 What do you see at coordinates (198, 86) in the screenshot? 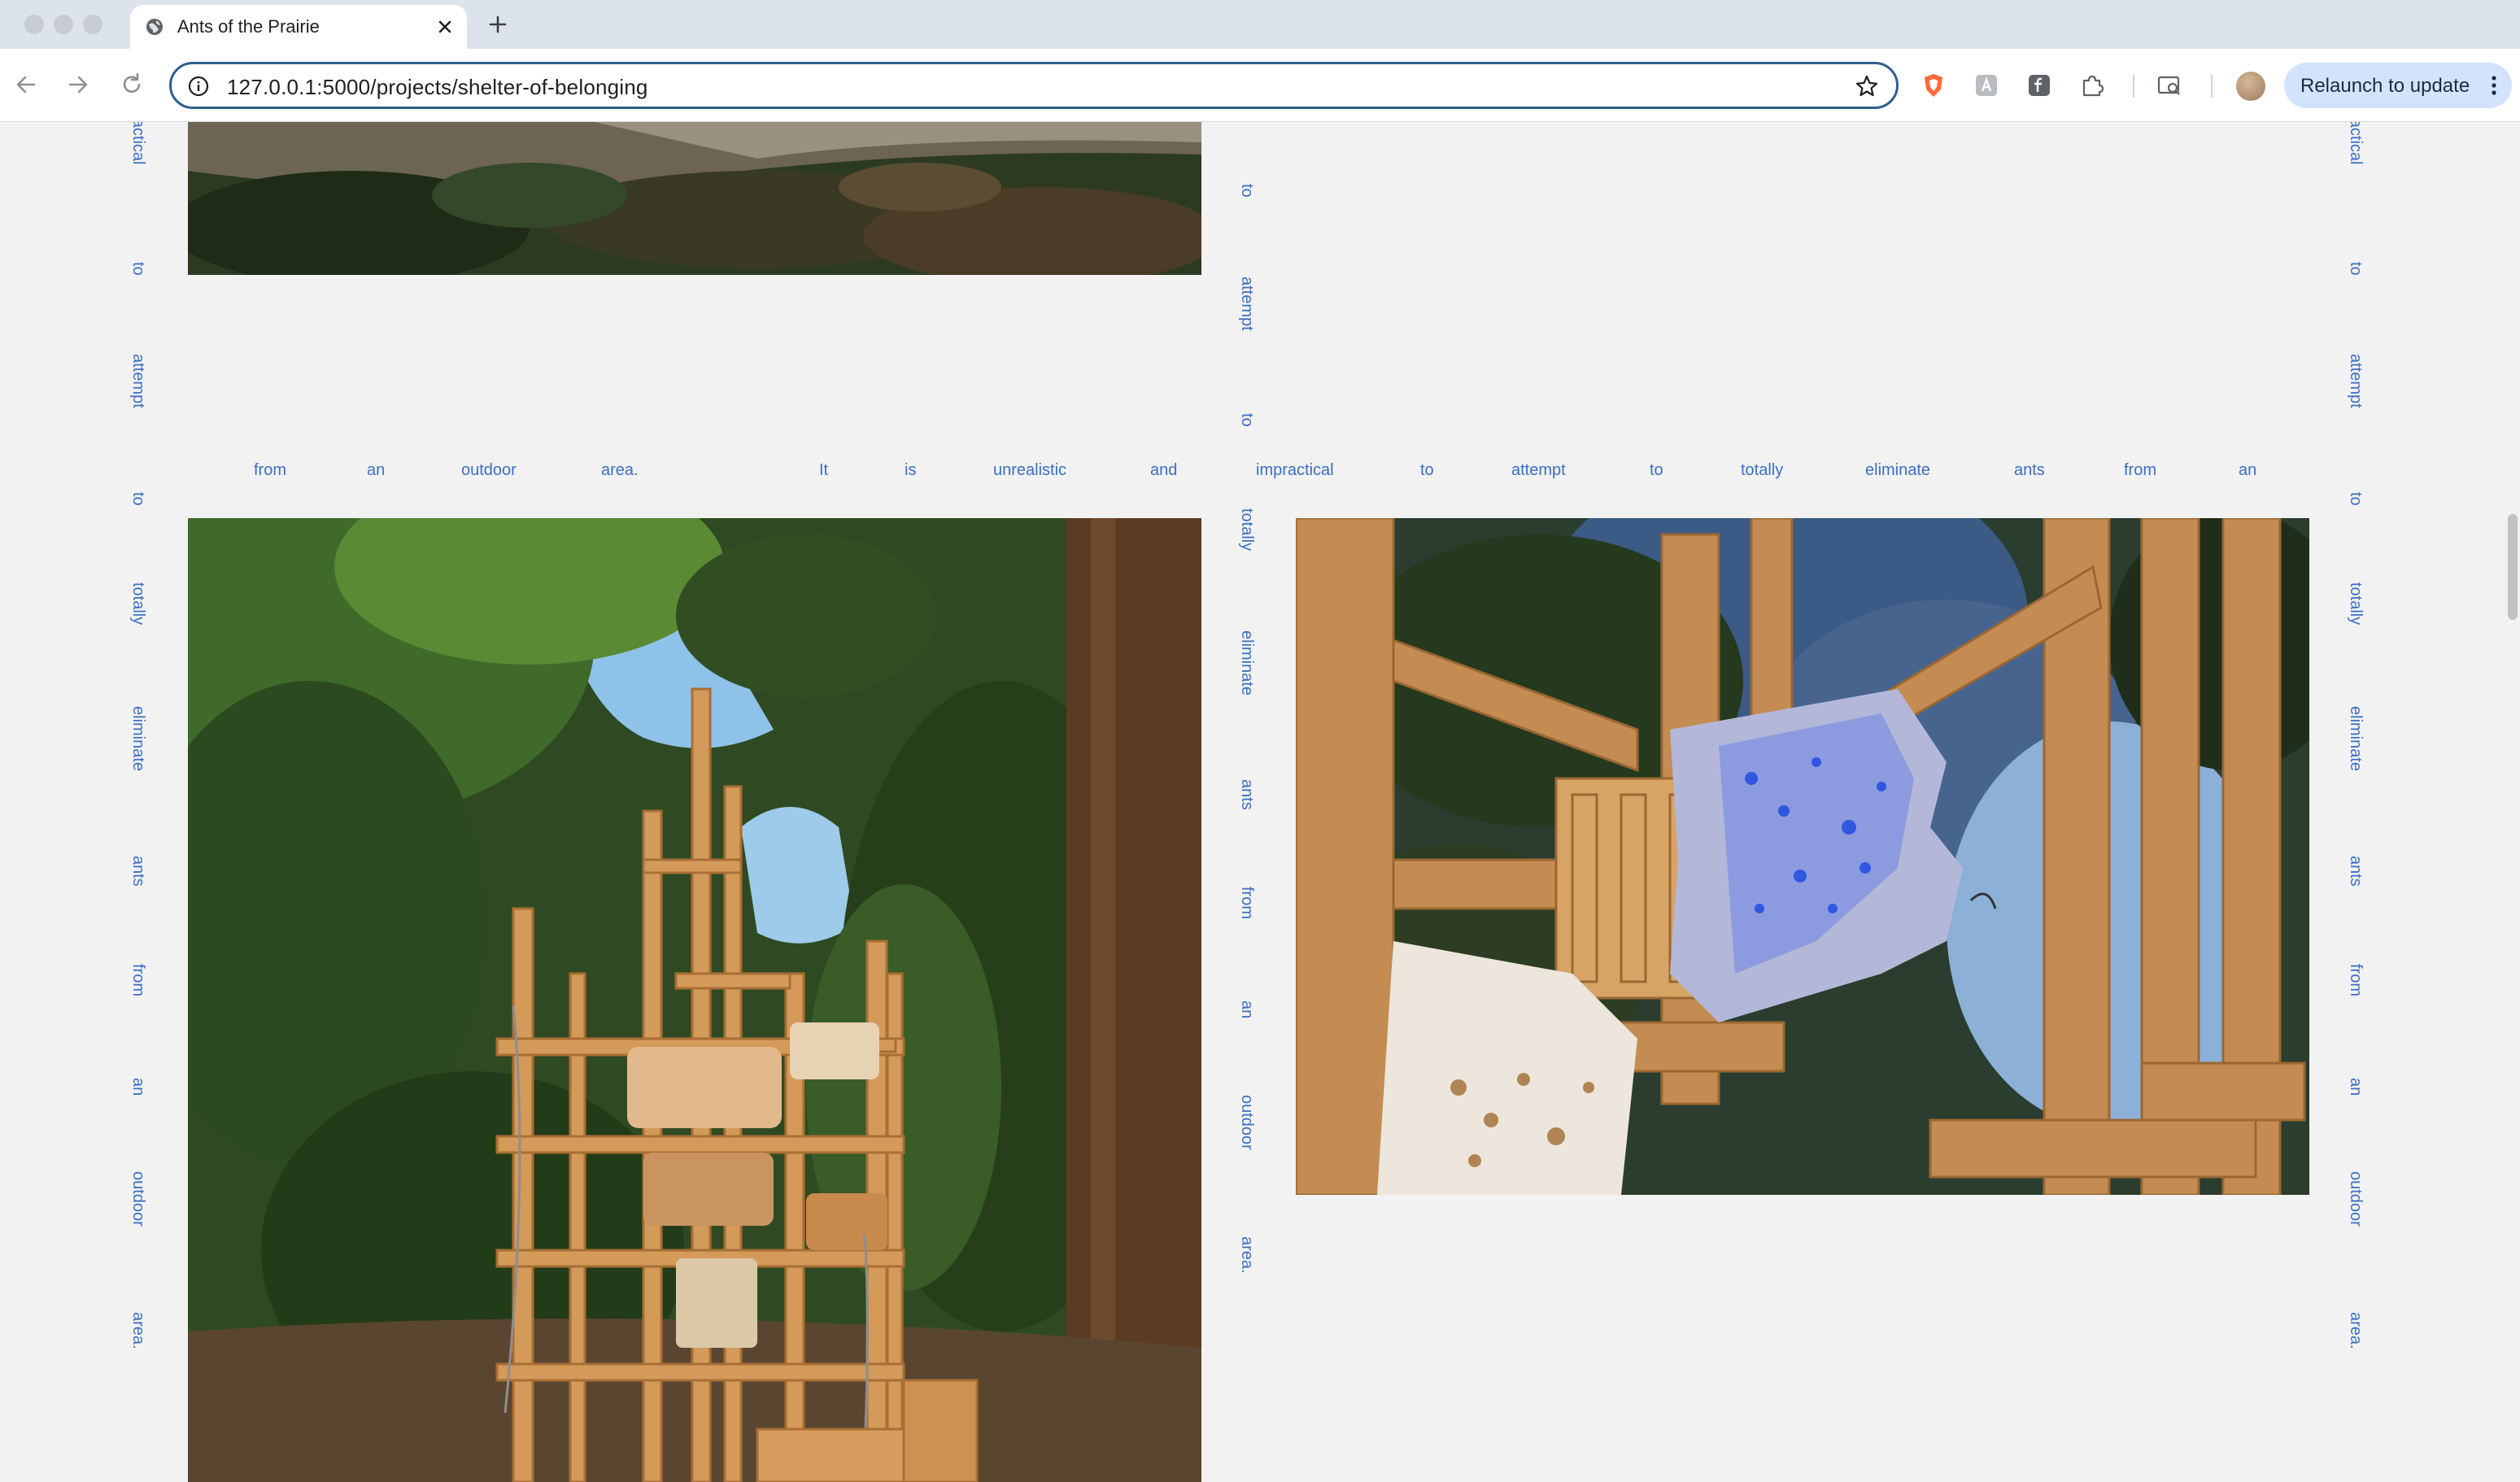
I see `site-info-icon` at bounding box center [198, 86].